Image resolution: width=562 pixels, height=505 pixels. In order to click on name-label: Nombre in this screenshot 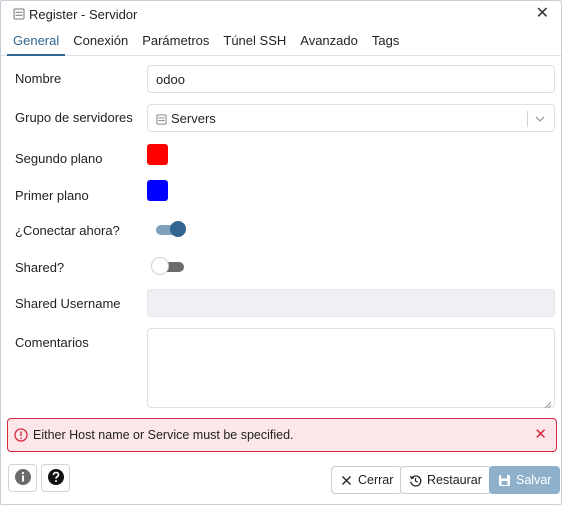, I will do `click(38, 78)`.